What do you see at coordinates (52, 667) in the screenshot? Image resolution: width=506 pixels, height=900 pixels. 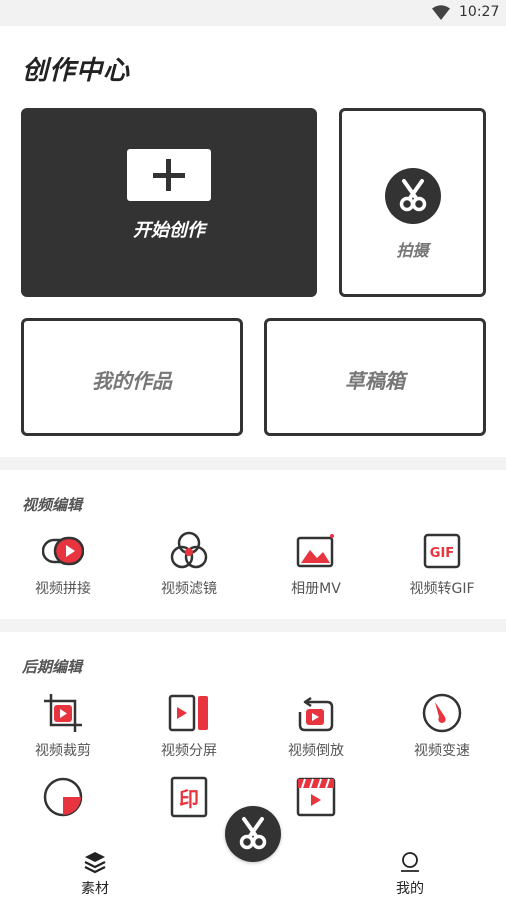 I see `post-edit-title: 后期编辑` at bounding box center [52, 667].